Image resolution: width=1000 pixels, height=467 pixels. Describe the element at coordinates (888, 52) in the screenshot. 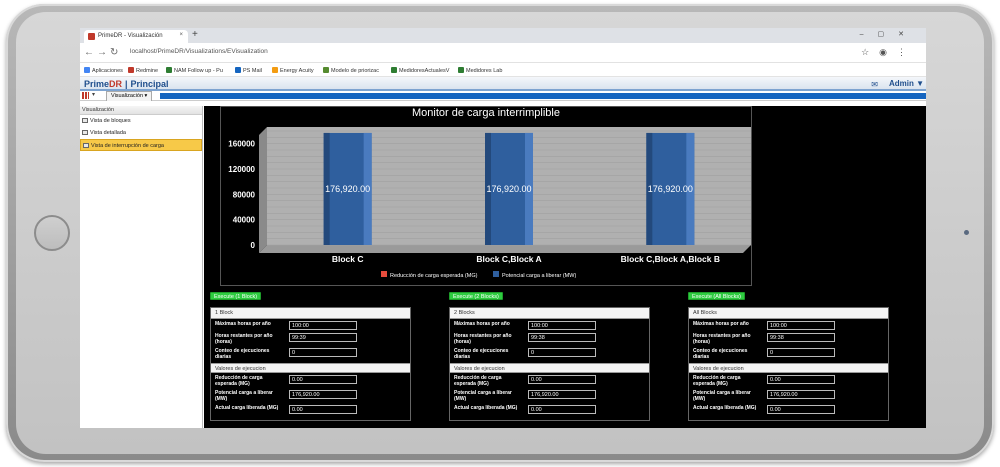

I see `bookmark-star-icon: ☆◉⋮` at that location.